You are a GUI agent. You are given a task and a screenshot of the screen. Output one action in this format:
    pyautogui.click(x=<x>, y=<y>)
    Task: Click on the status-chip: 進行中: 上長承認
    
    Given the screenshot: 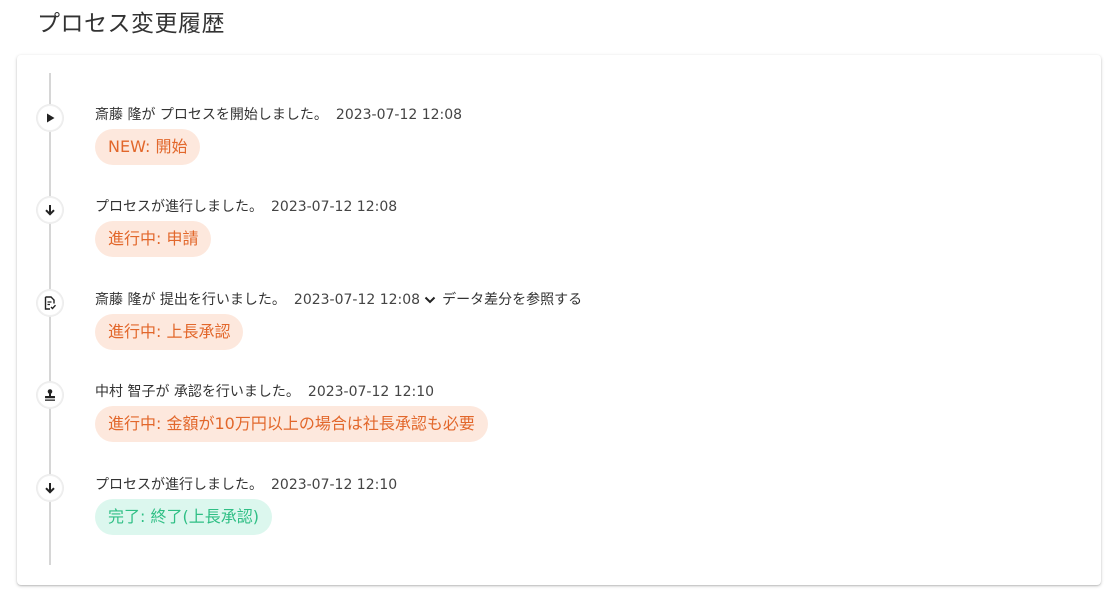 What is the action you would take?
    pyautogui.click(x=169, y=332)
    